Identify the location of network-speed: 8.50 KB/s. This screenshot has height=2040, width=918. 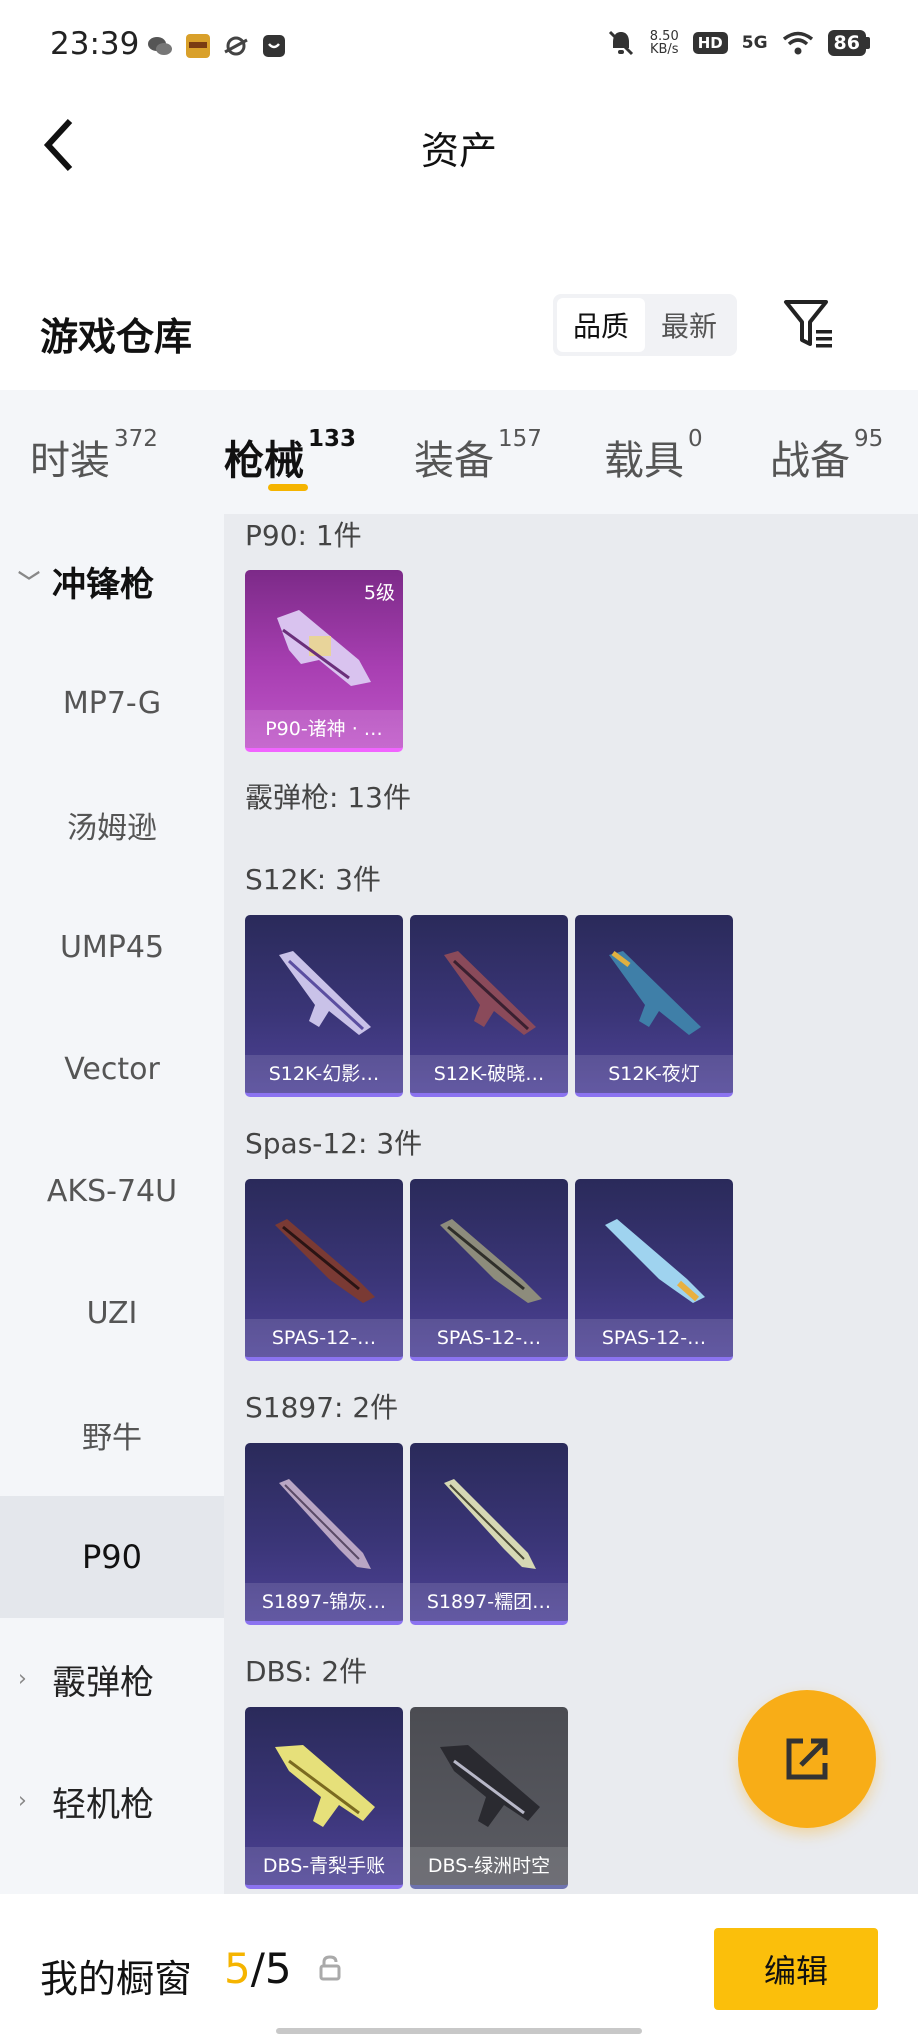
(664, 43).